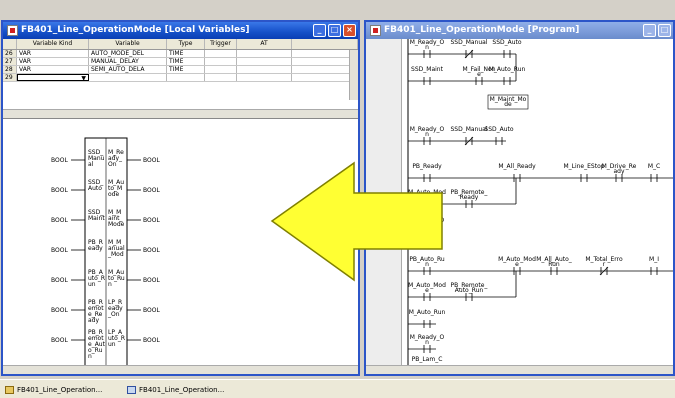  What do you see at coordinates (128, 44) in the screenshot?
I see `column-header-variable: Variable` at bounding box center [128, 44].